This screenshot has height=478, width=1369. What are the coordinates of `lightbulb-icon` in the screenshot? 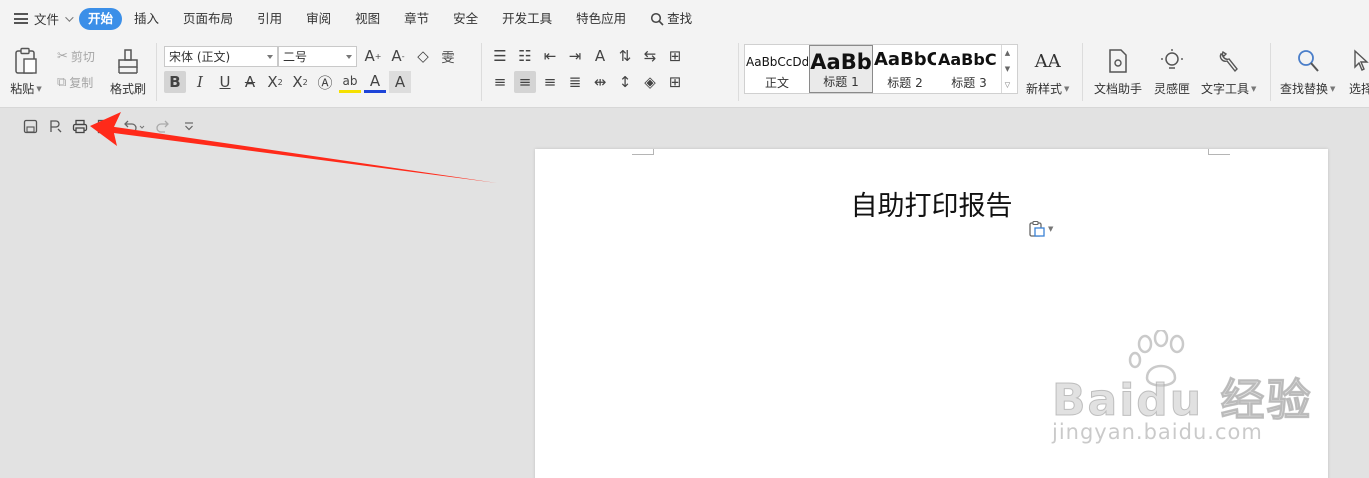 It's located at (1172, 61).